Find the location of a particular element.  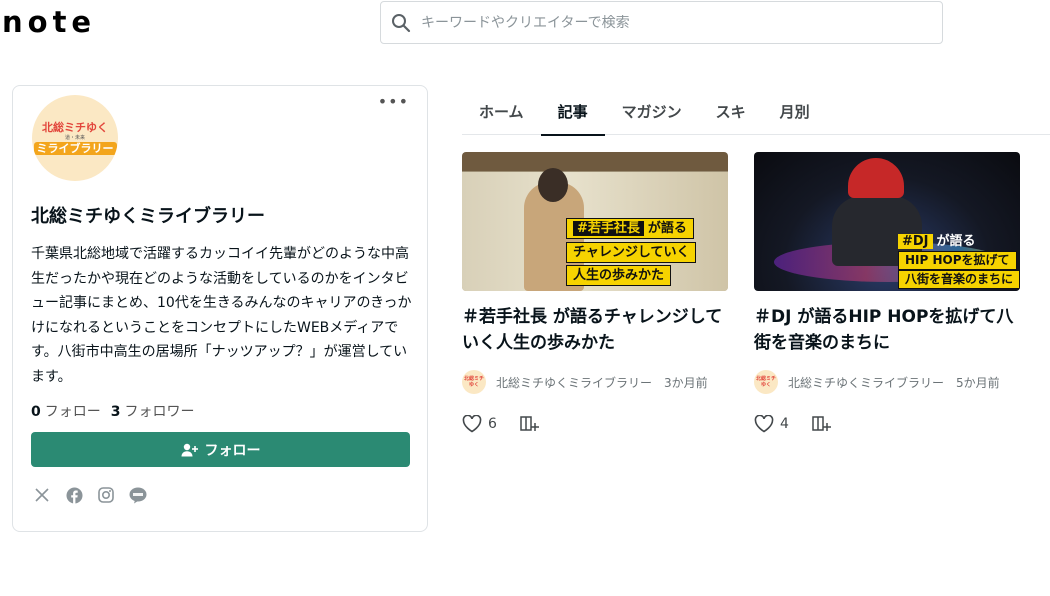

article-title: ＃DJ が語るHIP HOPを拡げて八街を音楽のまちに is located at coordinates (887, 330).